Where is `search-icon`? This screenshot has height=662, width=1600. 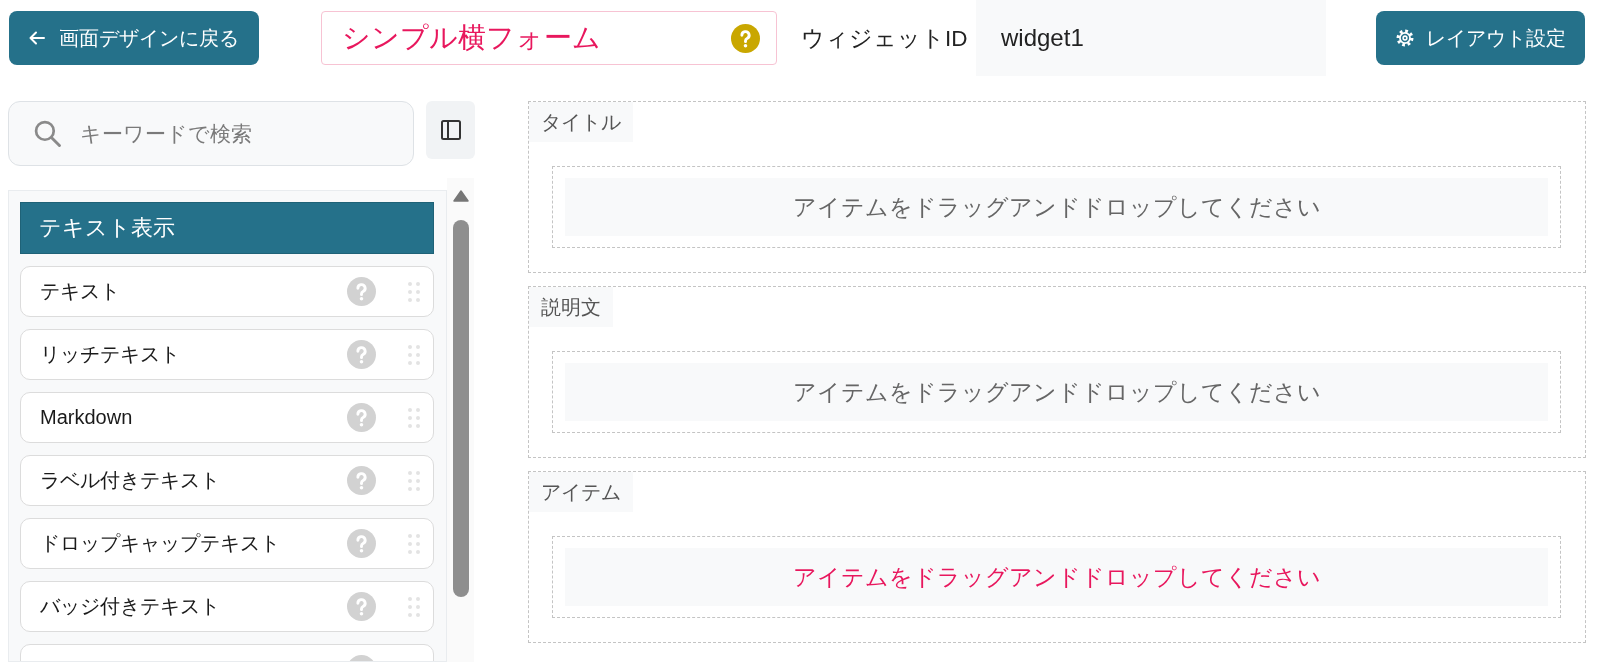 search-icon is located at coordinates (47, 133).